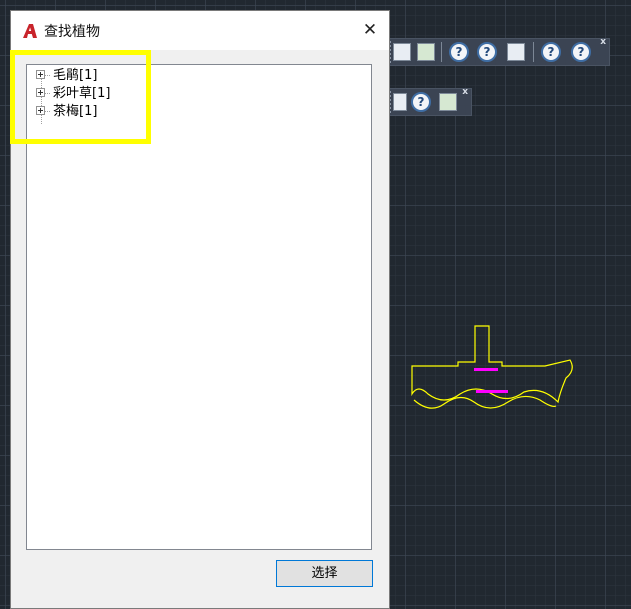  I want to click on close-icon: ✕, so click(370, 30).